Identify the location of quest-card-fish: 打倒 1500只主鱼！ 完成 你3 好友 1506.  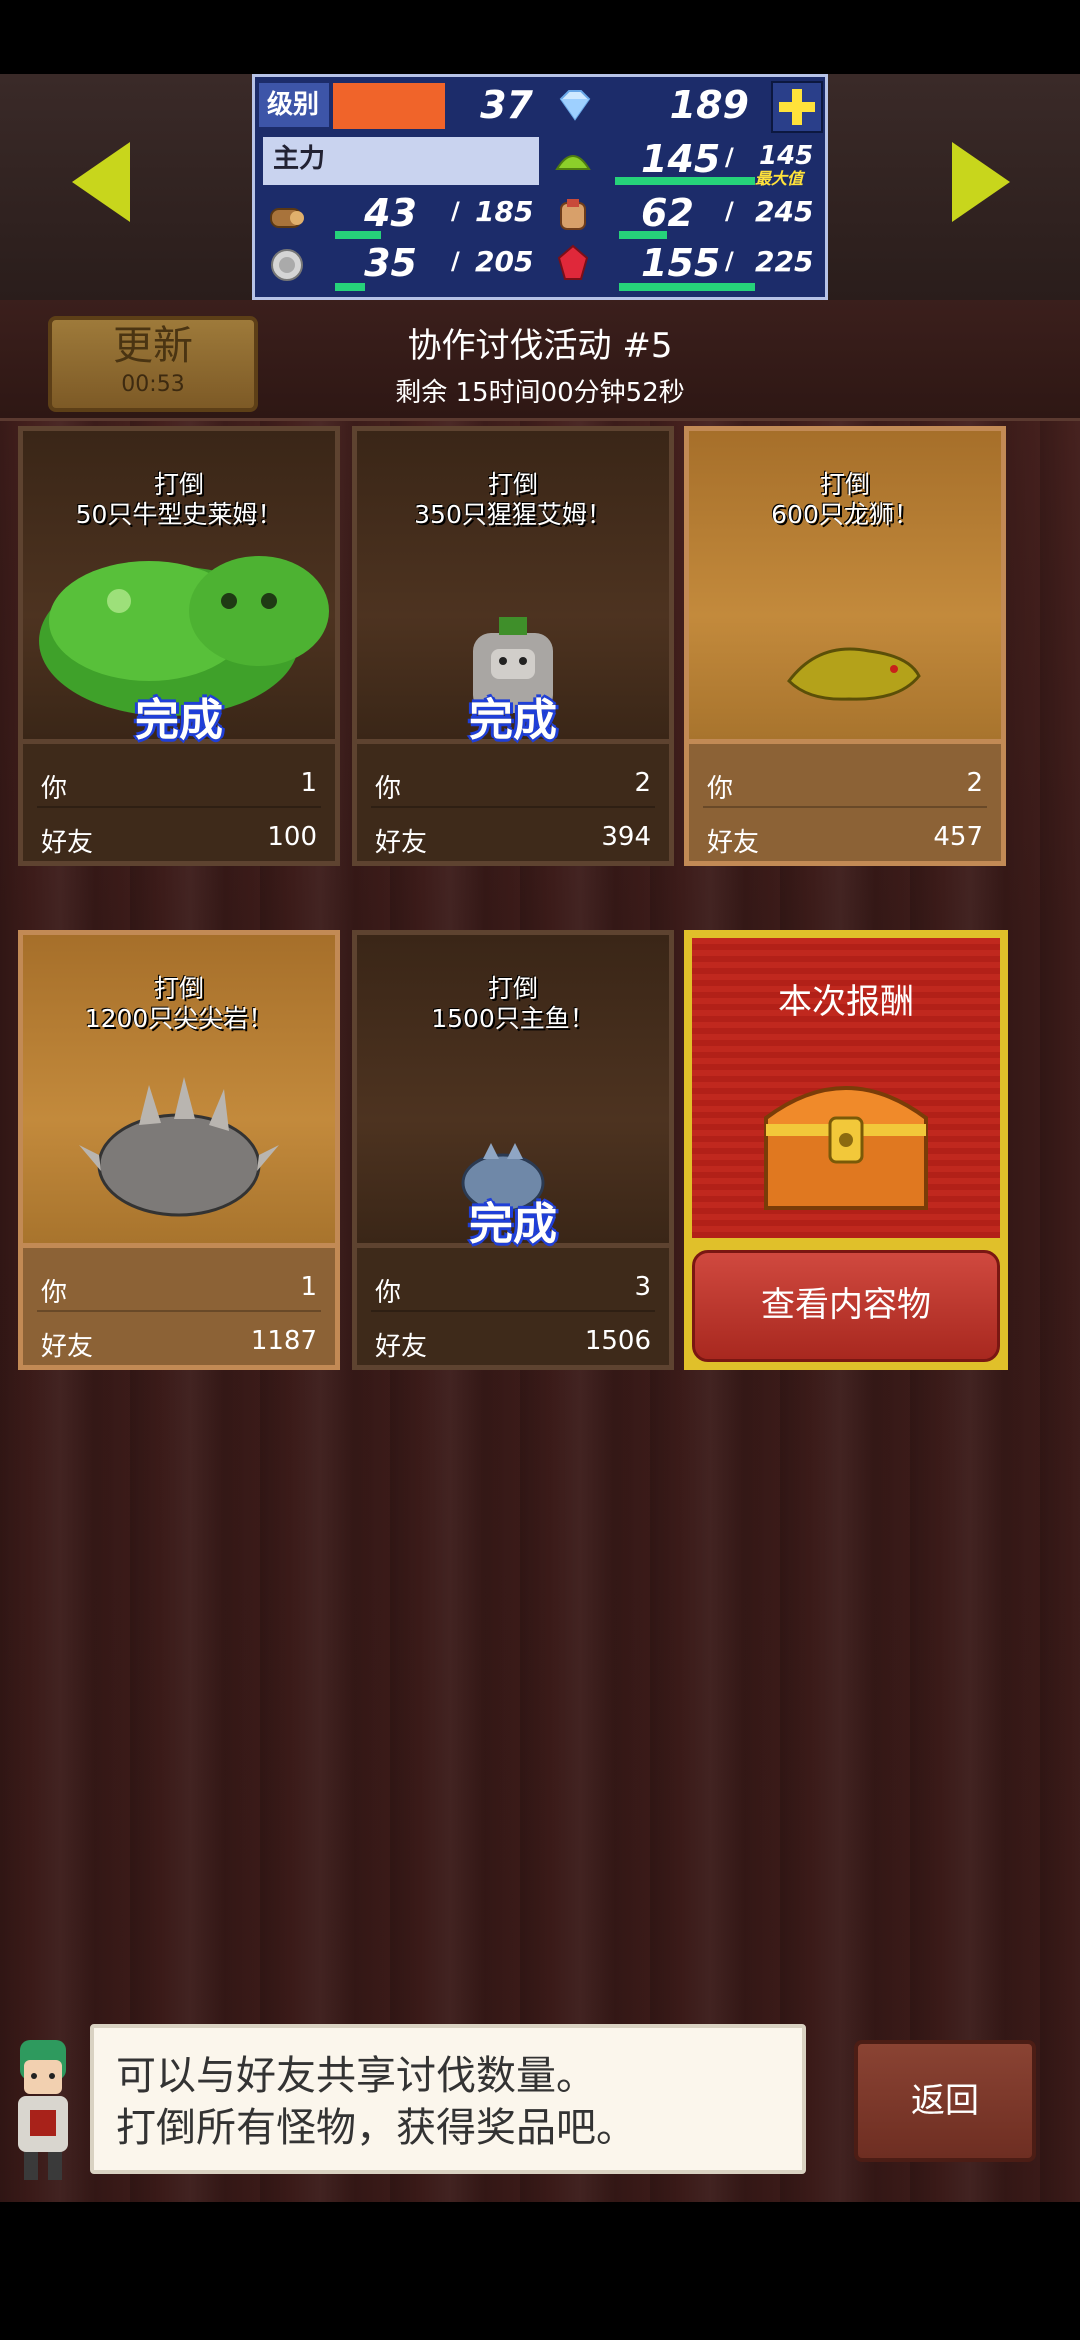
(513, 1150).